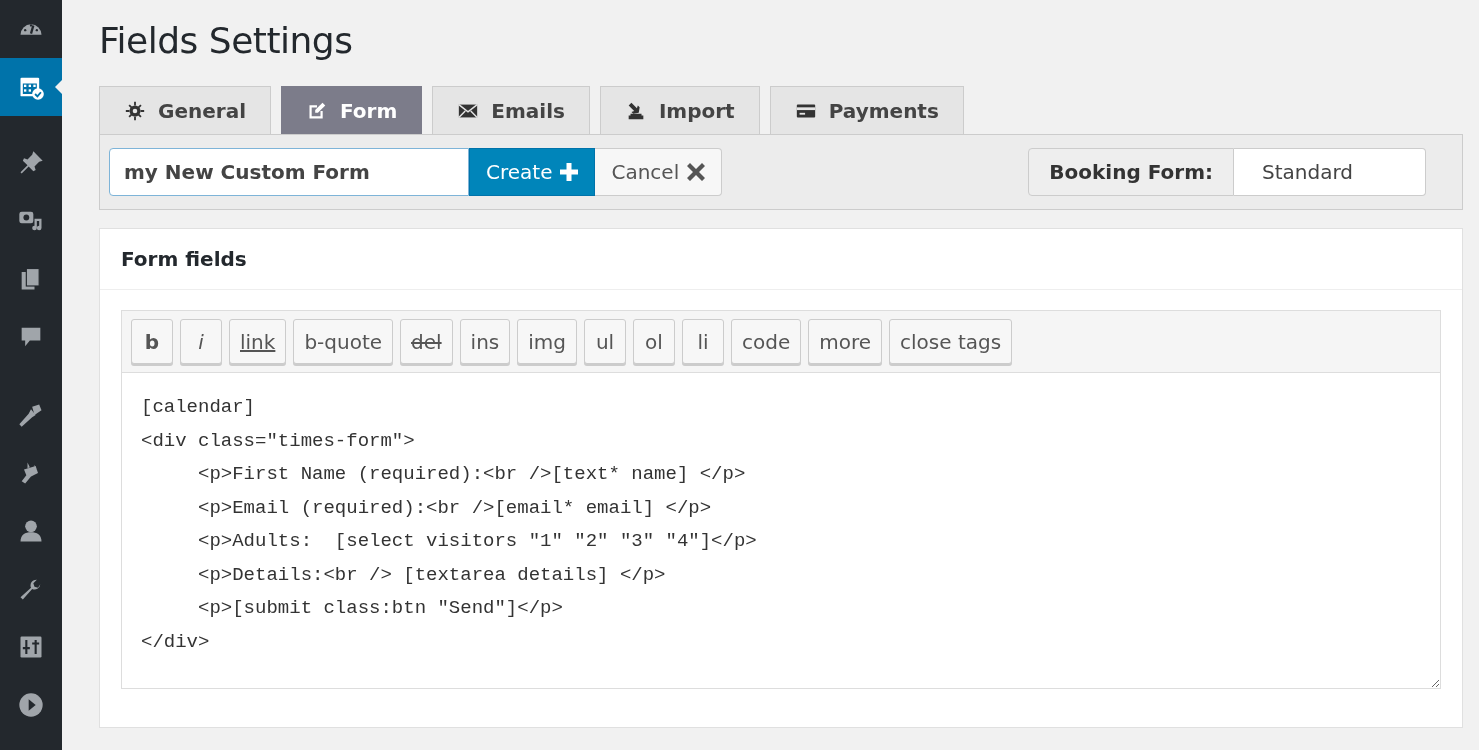  I want to click on quicktag-button: i, so click(201, 341).